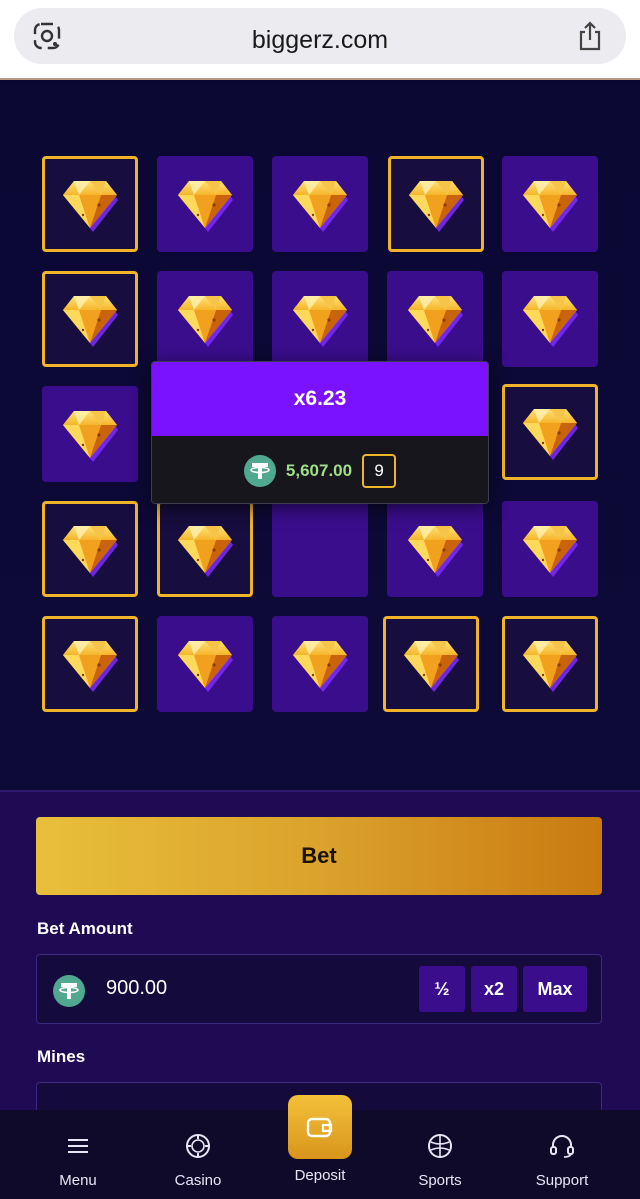 This screenshot has width=640, height=1199. Describe the element at coordinates (494, 989) in the screenshot. I see `double-bet-button: x2` at that location.